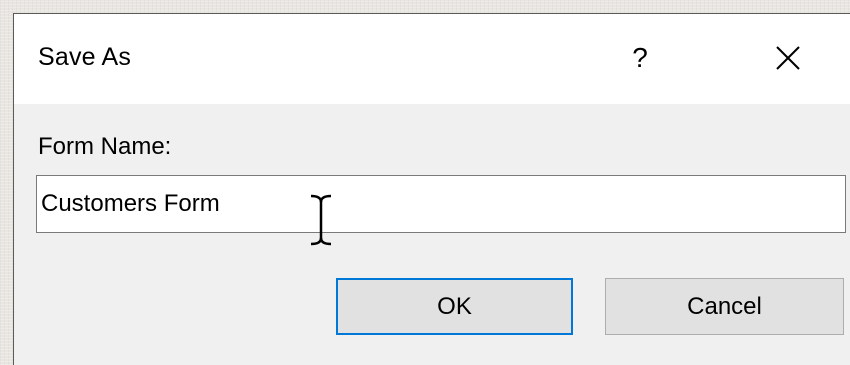 The height and width of the screenshot is (365, 850). I want to click on close-button, so click(788, 58).